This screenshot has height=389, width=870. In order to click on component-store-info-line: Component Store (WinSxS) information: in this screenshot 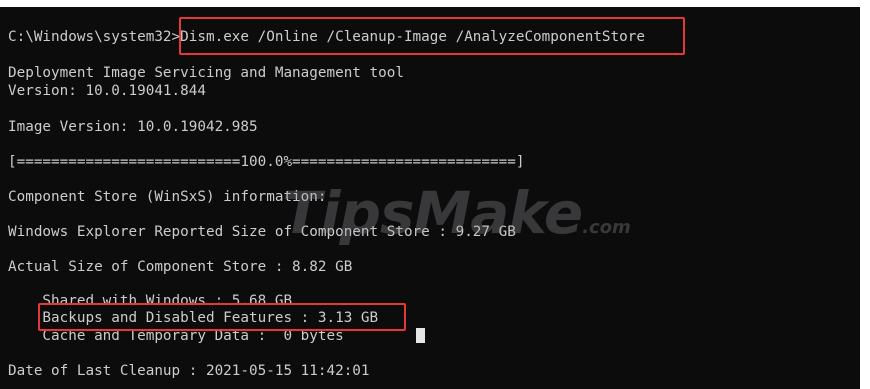, I will do `click(167, 197)`.